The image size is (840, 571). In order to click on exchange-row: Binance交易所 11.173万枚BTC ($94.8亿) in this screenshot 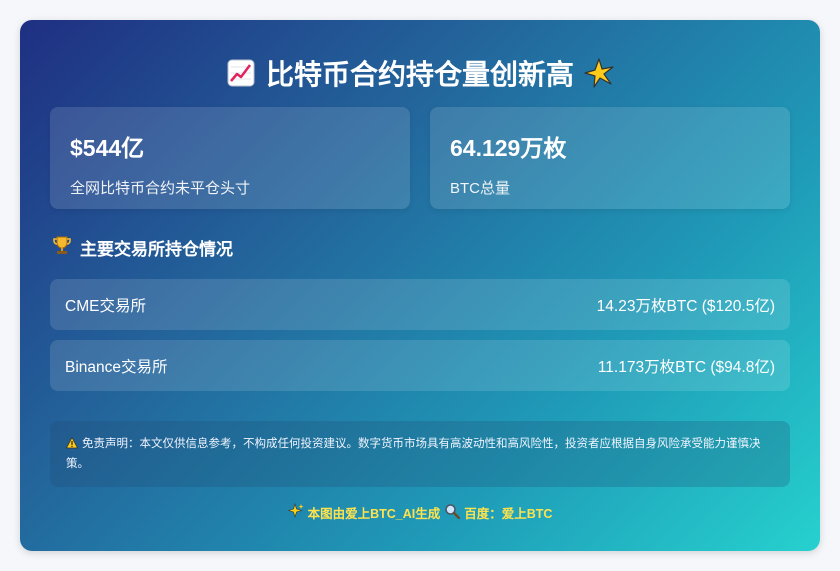, I will do `click(420, 365)`.